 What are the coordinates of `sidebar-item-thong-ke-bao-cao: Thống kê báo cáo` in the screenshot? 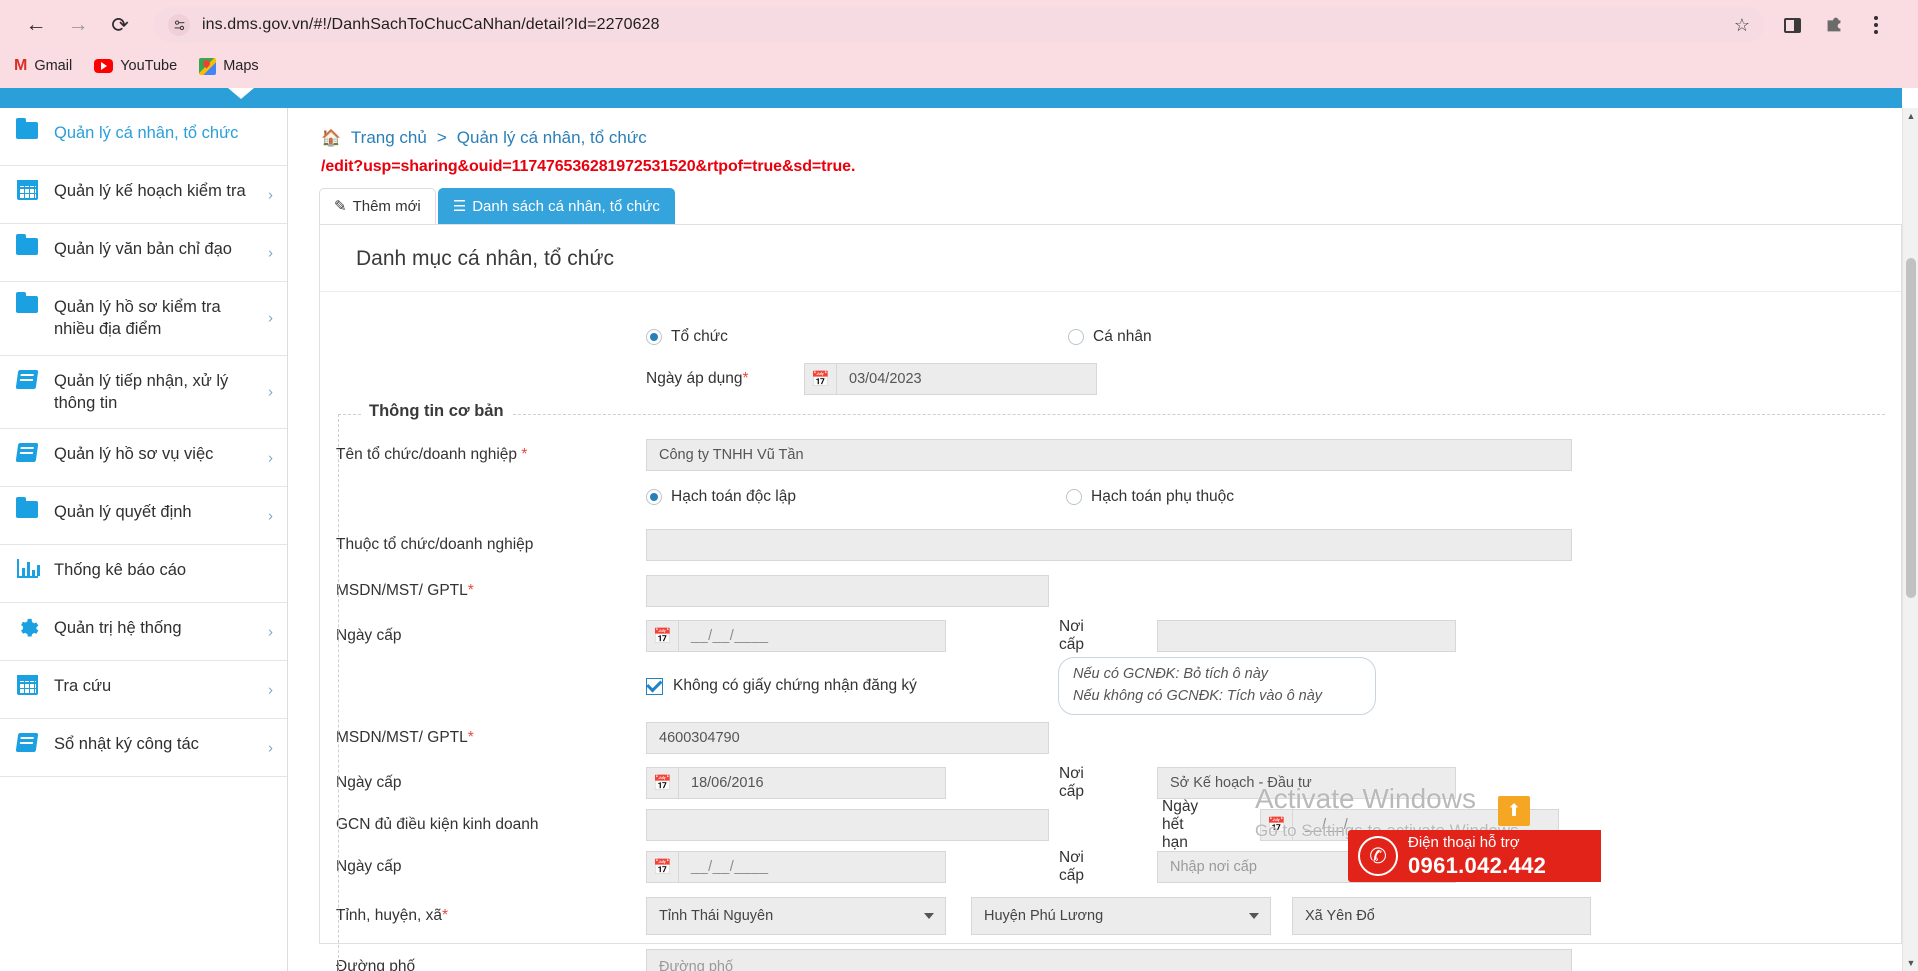 It's located at (143, 574).